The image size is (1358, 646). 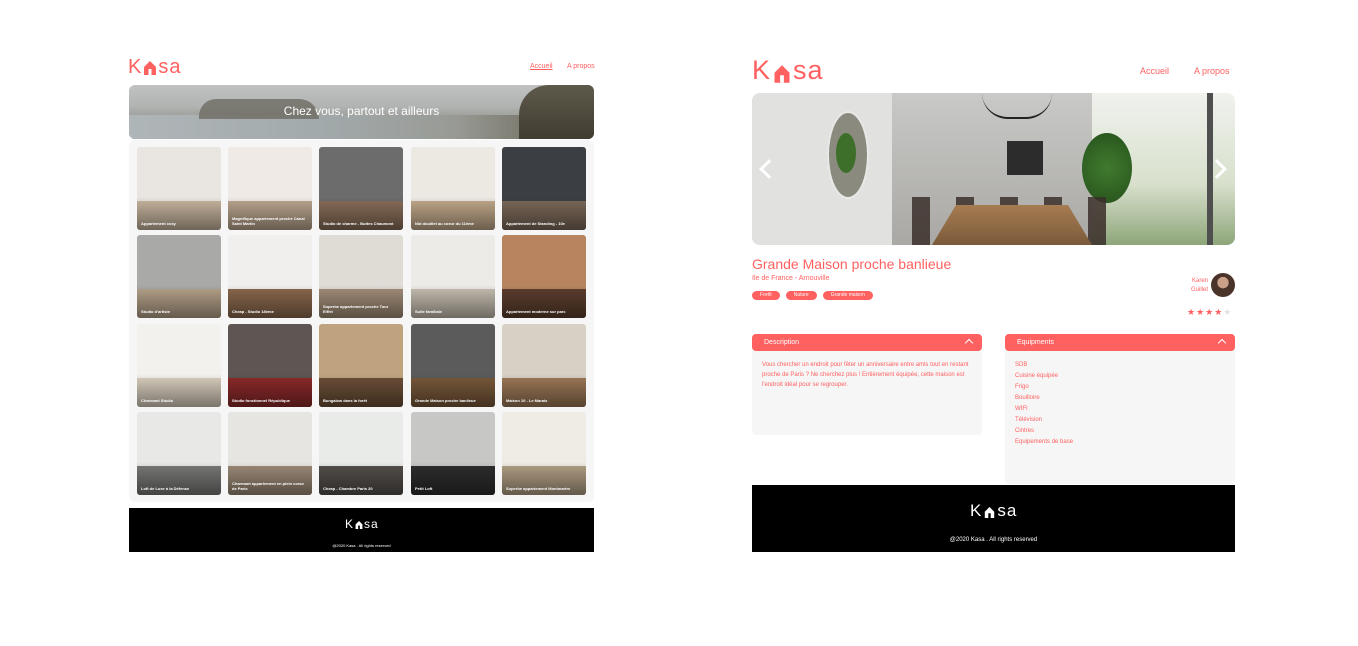 I want to click on lodging-card-title: Studio de charme - Buttes Chaumont, so click(x=358, y=223).